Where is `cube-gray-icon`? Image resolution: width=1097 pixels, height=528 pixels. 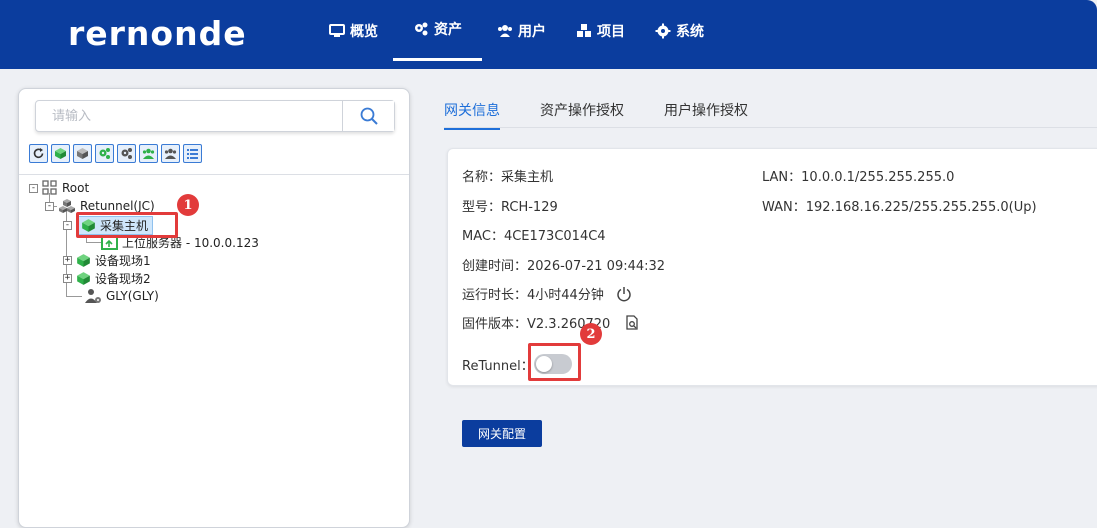
cube-gray-icon is located at coordinates (82, 153).